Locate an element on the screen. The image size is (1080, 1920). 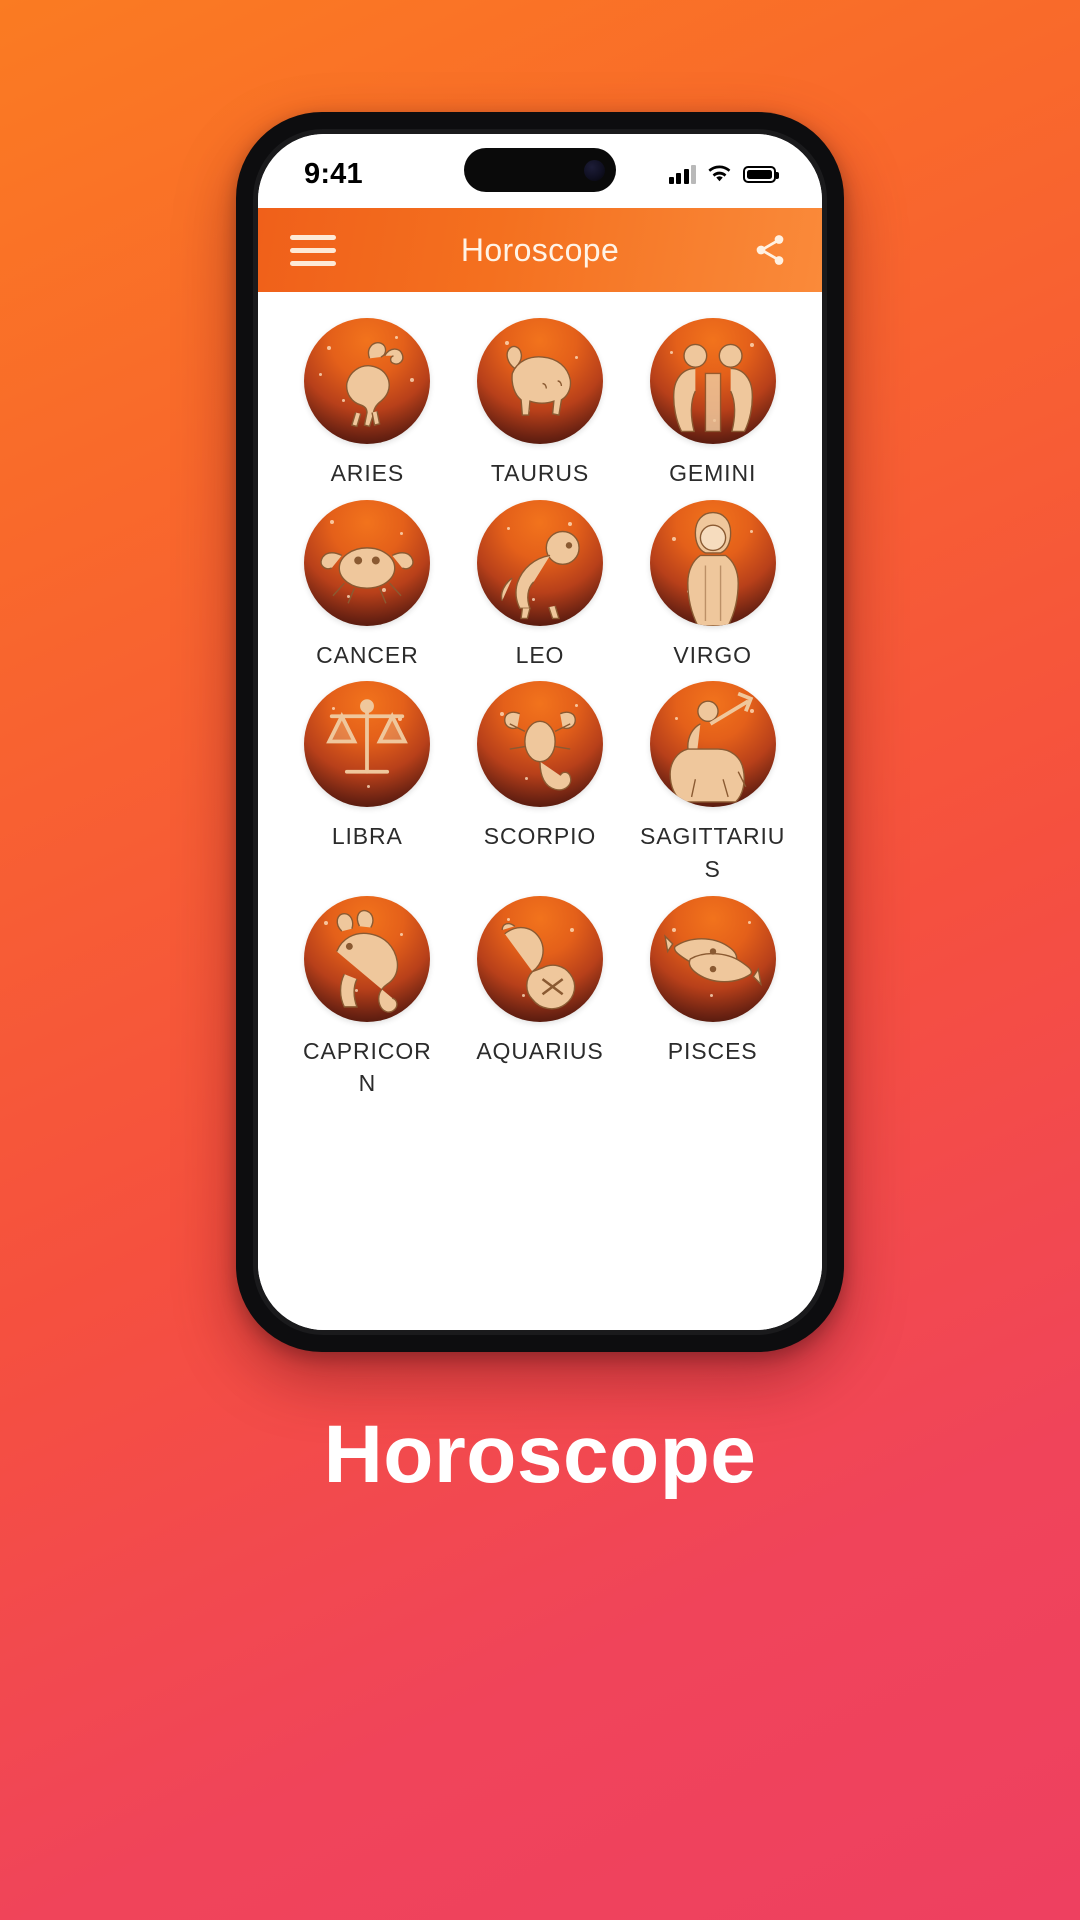
libra-scales-icon is located at coordinates (367, 744).